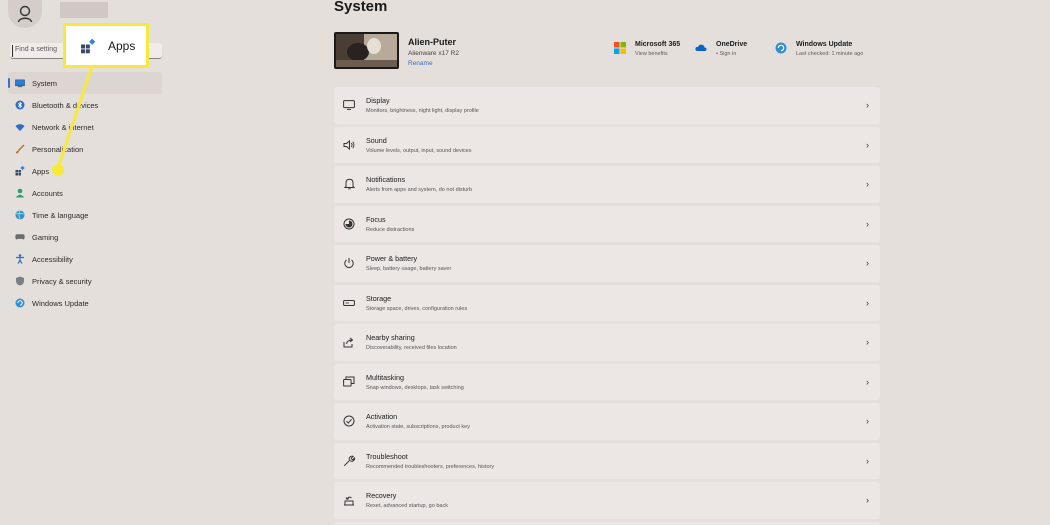 The height and width of the screenshot is (525, 1050). What do you see at coordinates (651, 54) in the screenshot?
I see `quick-link-subtitle: View benefits` at bounding box center [651, 54].